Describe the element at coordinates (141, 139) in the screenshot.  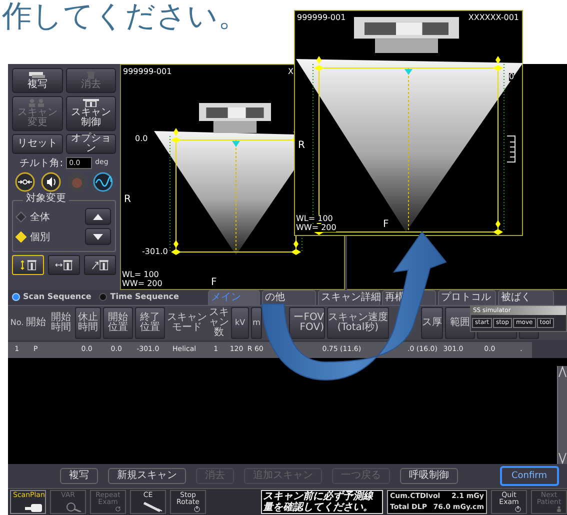
I see `position-label: 0.0` at that location.